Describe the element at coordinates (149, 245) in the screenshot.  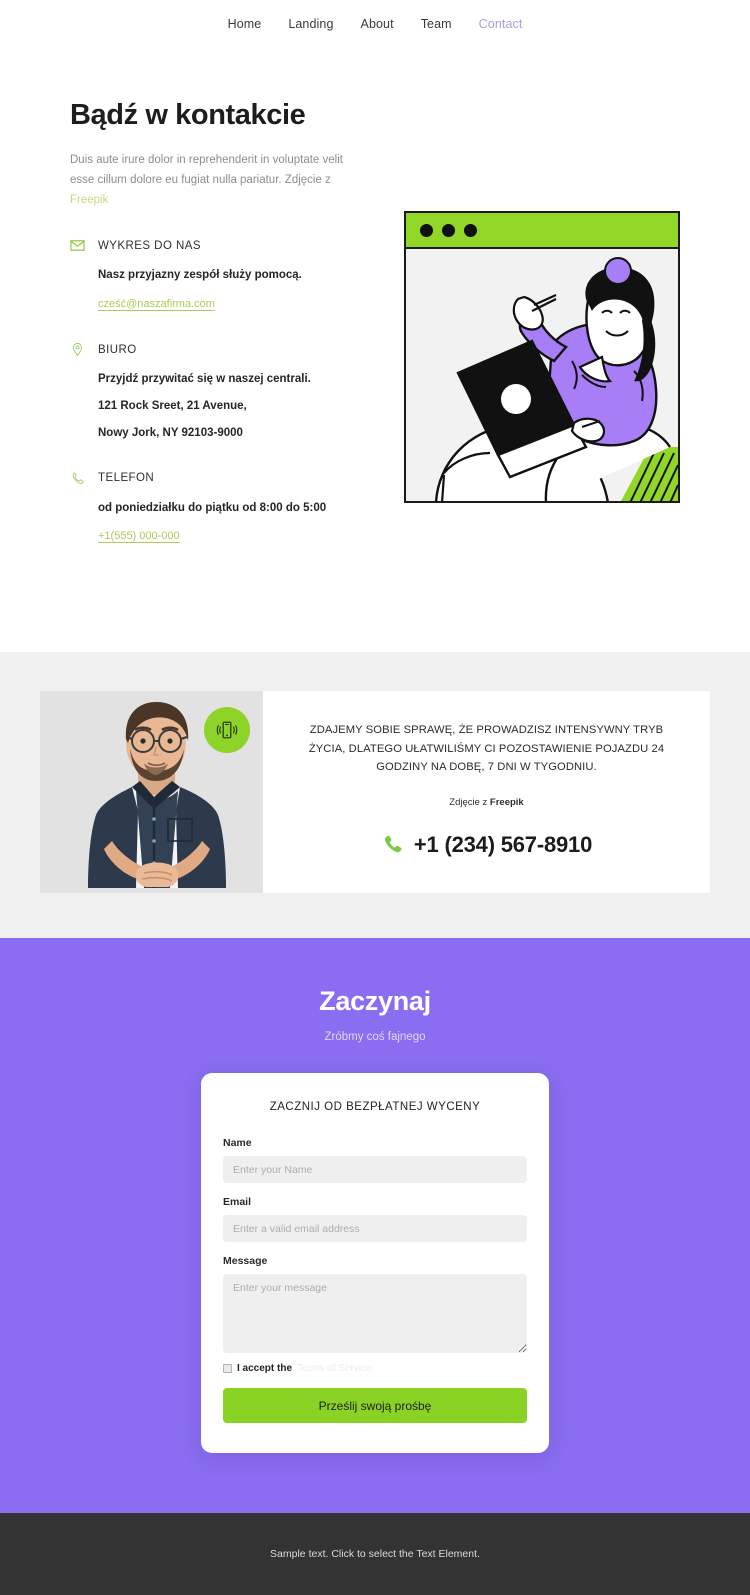
I see `contact-block-email-label: WYKRES DO NAS` at that location.